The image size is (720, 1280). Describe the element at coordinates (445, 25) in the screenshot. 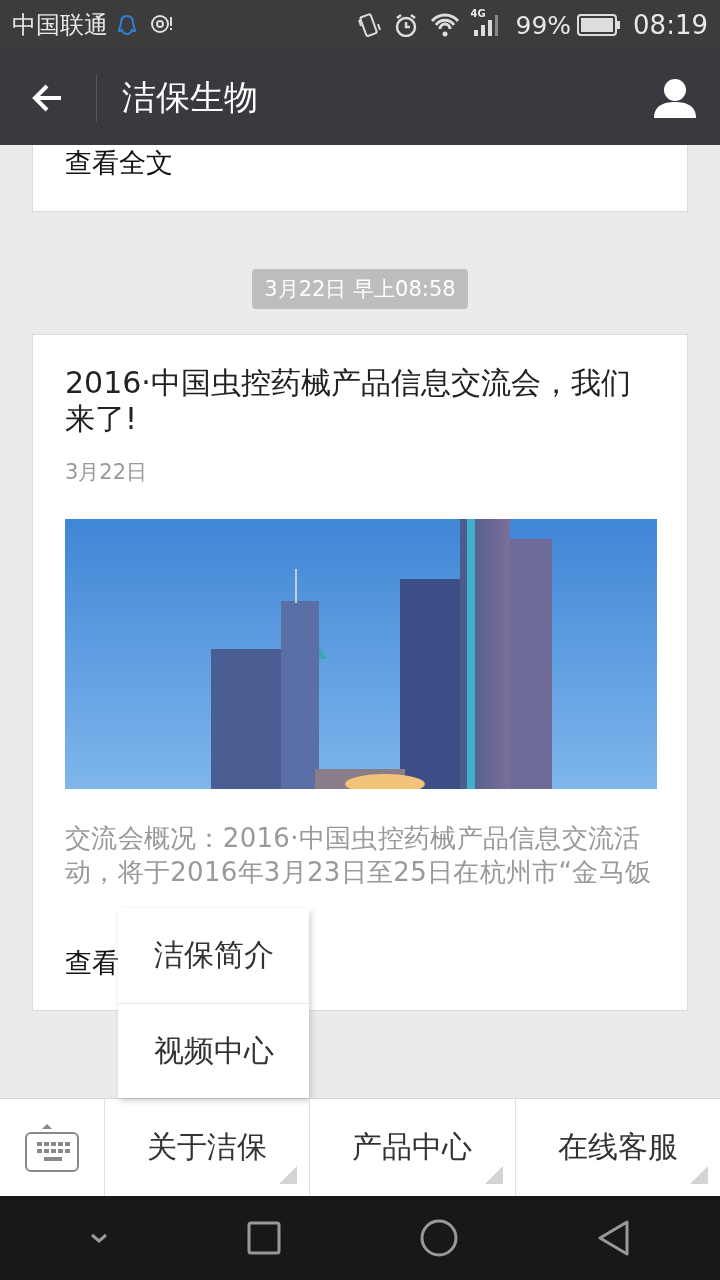

I see `wifi-icon` at that location.